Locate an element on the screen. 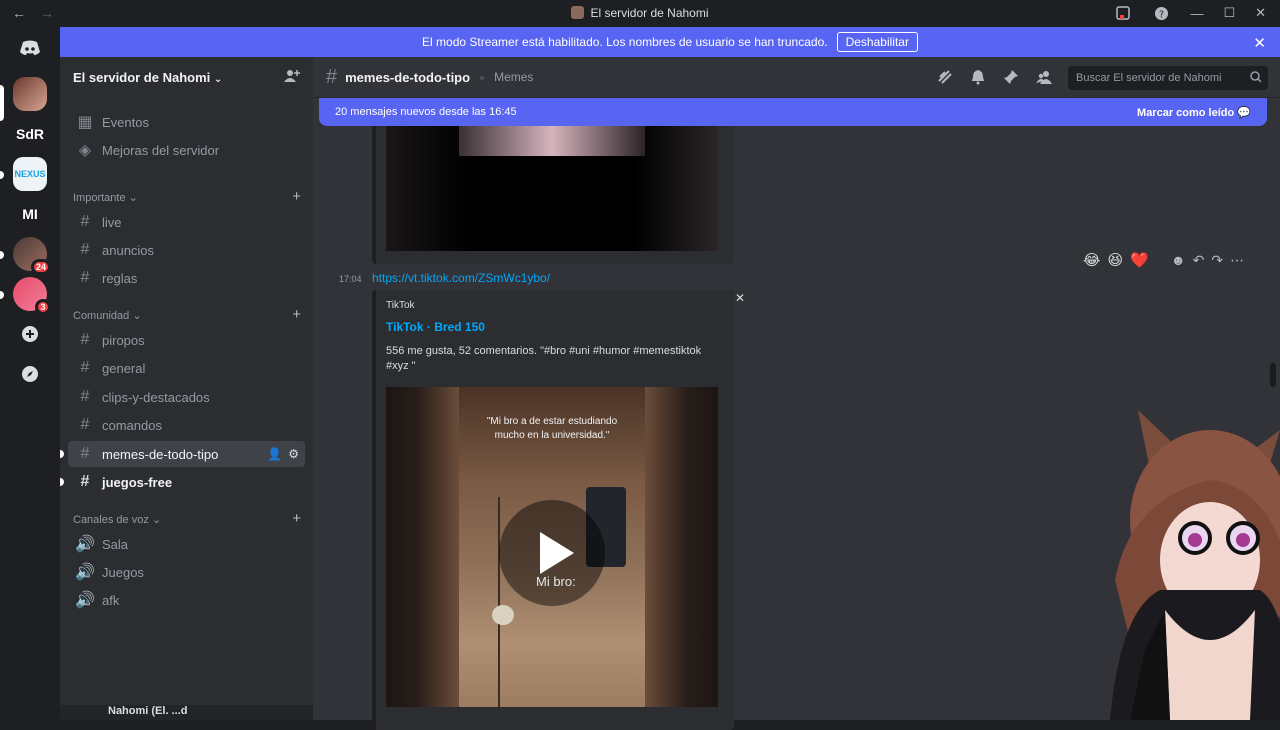 The height and width of the screenshot is (730, 1280). message-link: https://vt.tiktok.com/ZSmWc1ybo/ is located at coordinates (461, 278).